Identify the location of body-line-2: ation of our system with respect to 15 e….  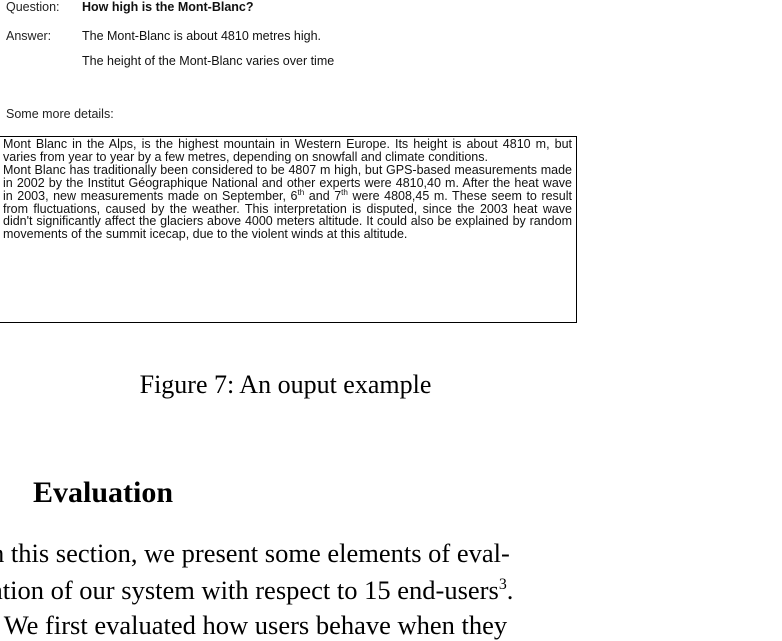
(256, 590).